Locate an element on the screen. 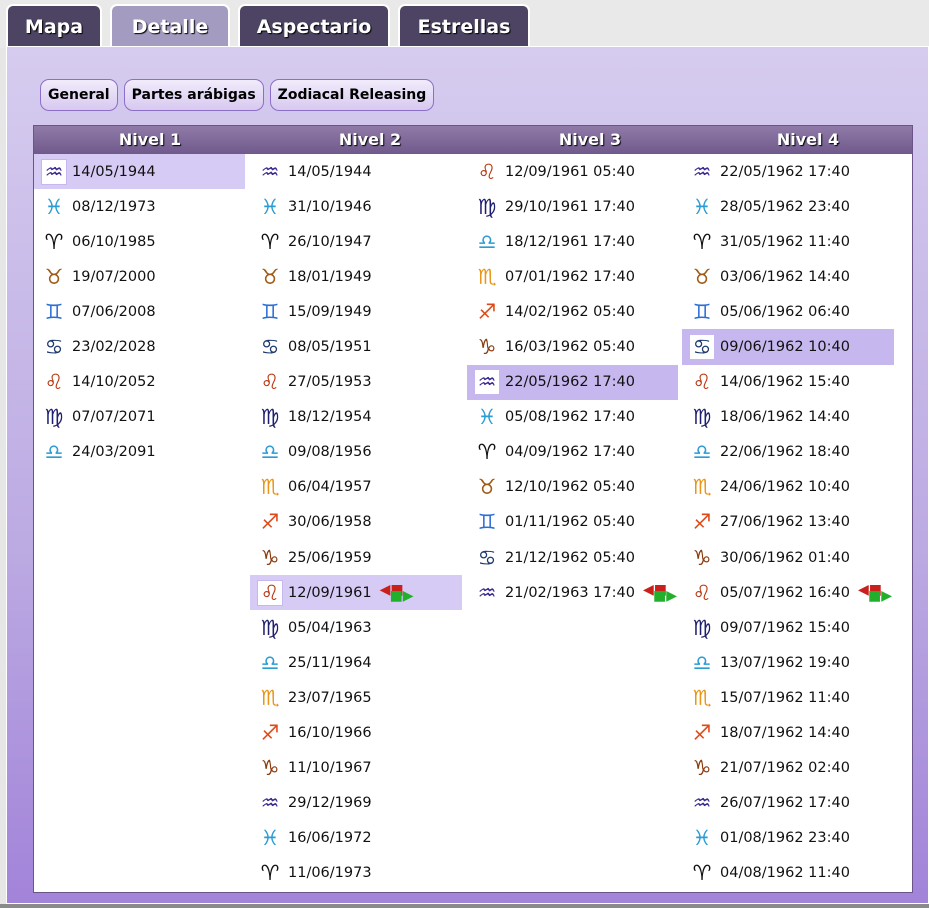 The height and width of the screenshot is (908, 929). list-item: ♏ 24/06/1962 10:40 is located at coordinates (788, 487).